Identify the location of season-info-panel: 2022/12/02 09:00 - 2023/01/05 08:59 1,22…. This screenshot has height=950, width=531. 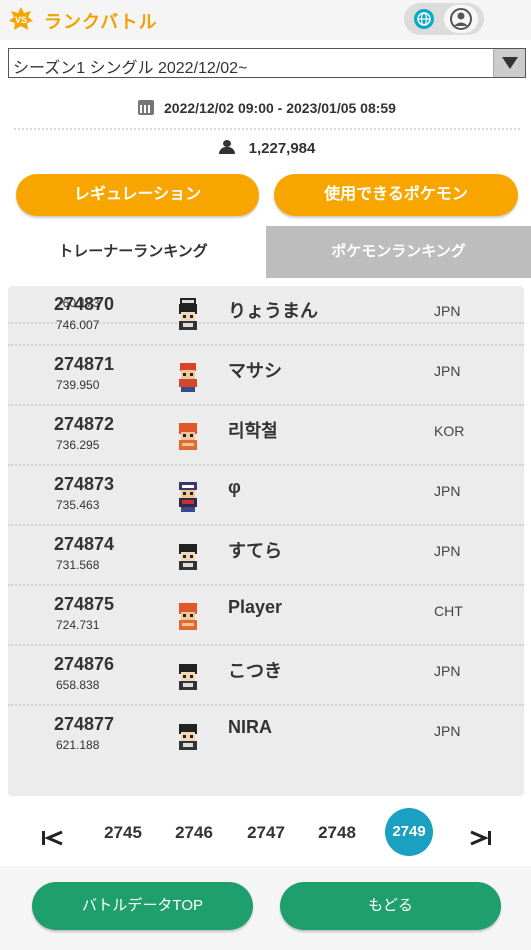
(267, 128).